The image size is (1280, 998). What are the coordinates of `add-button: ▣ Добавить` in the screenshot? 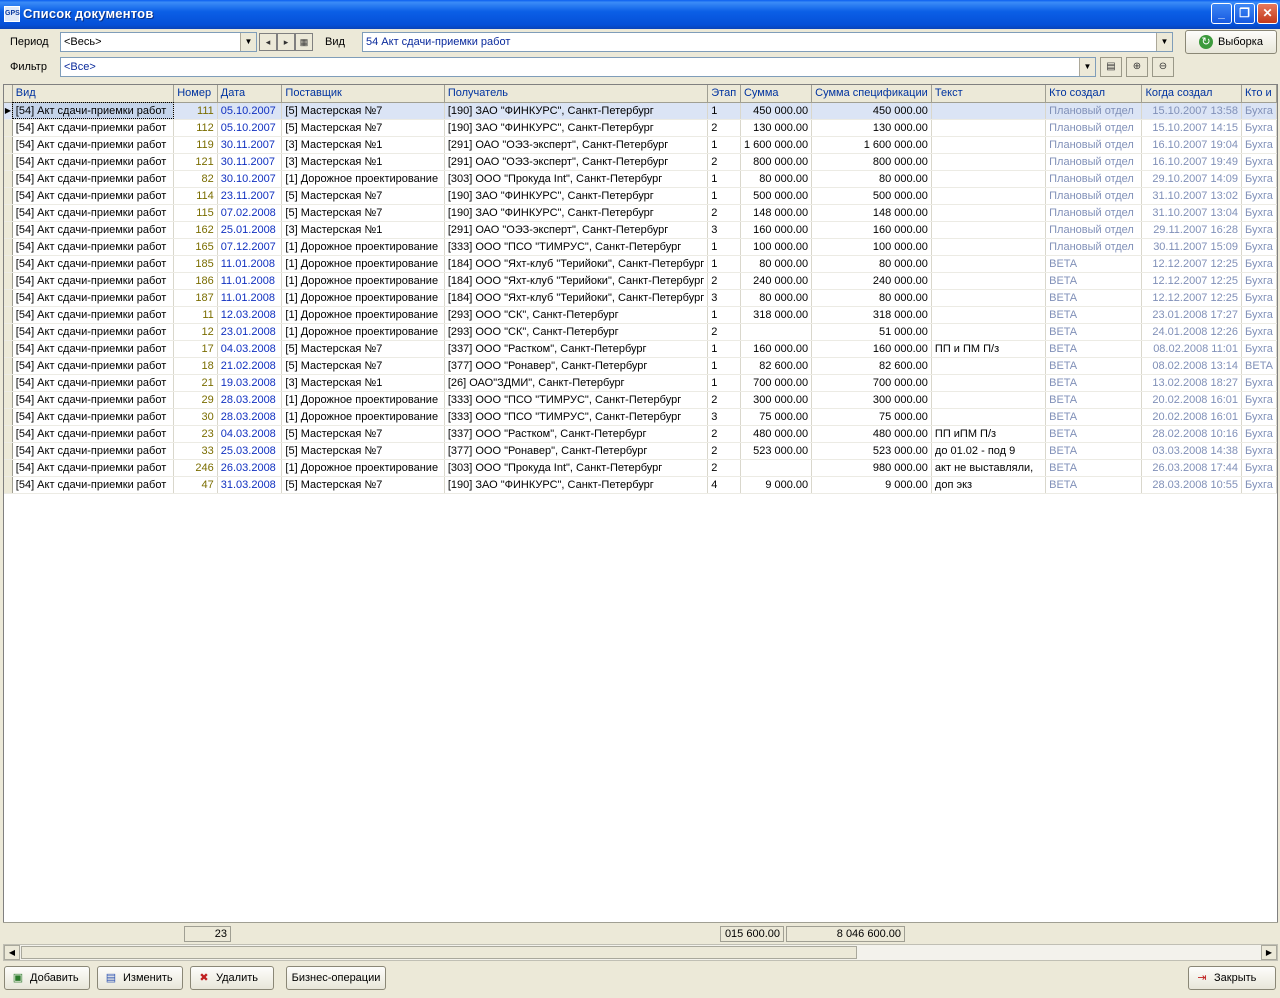 It's located at (47, 978).